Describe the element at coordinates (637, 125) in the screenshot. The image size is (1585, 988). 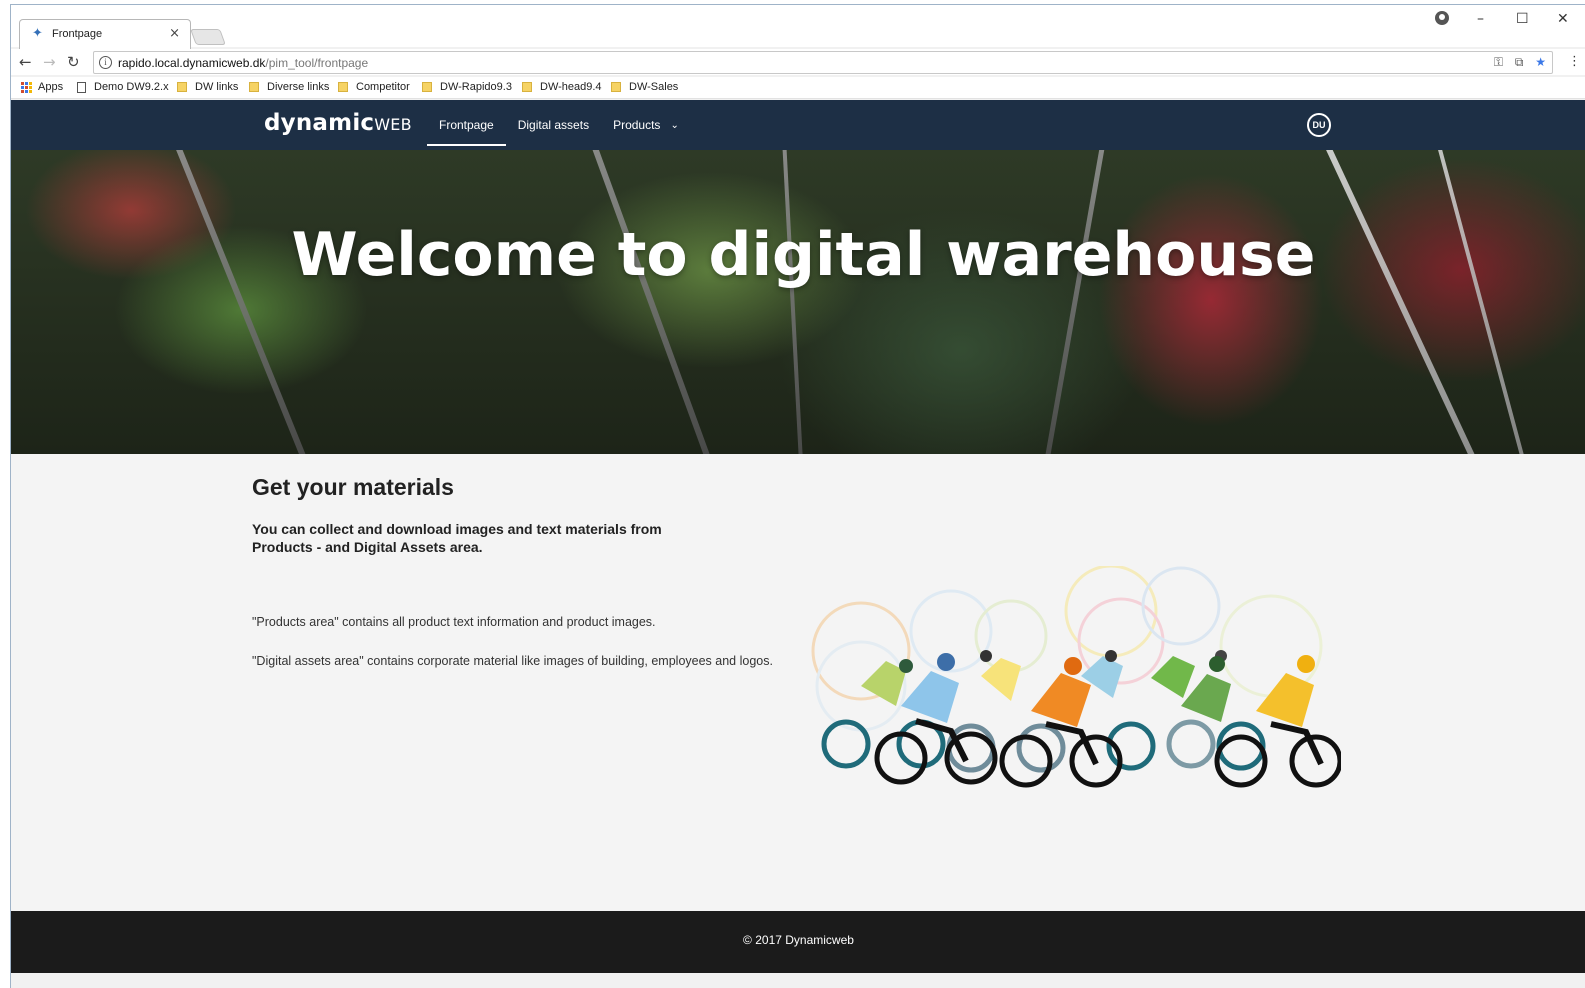
I see `nav-products-label: Products` at that location.